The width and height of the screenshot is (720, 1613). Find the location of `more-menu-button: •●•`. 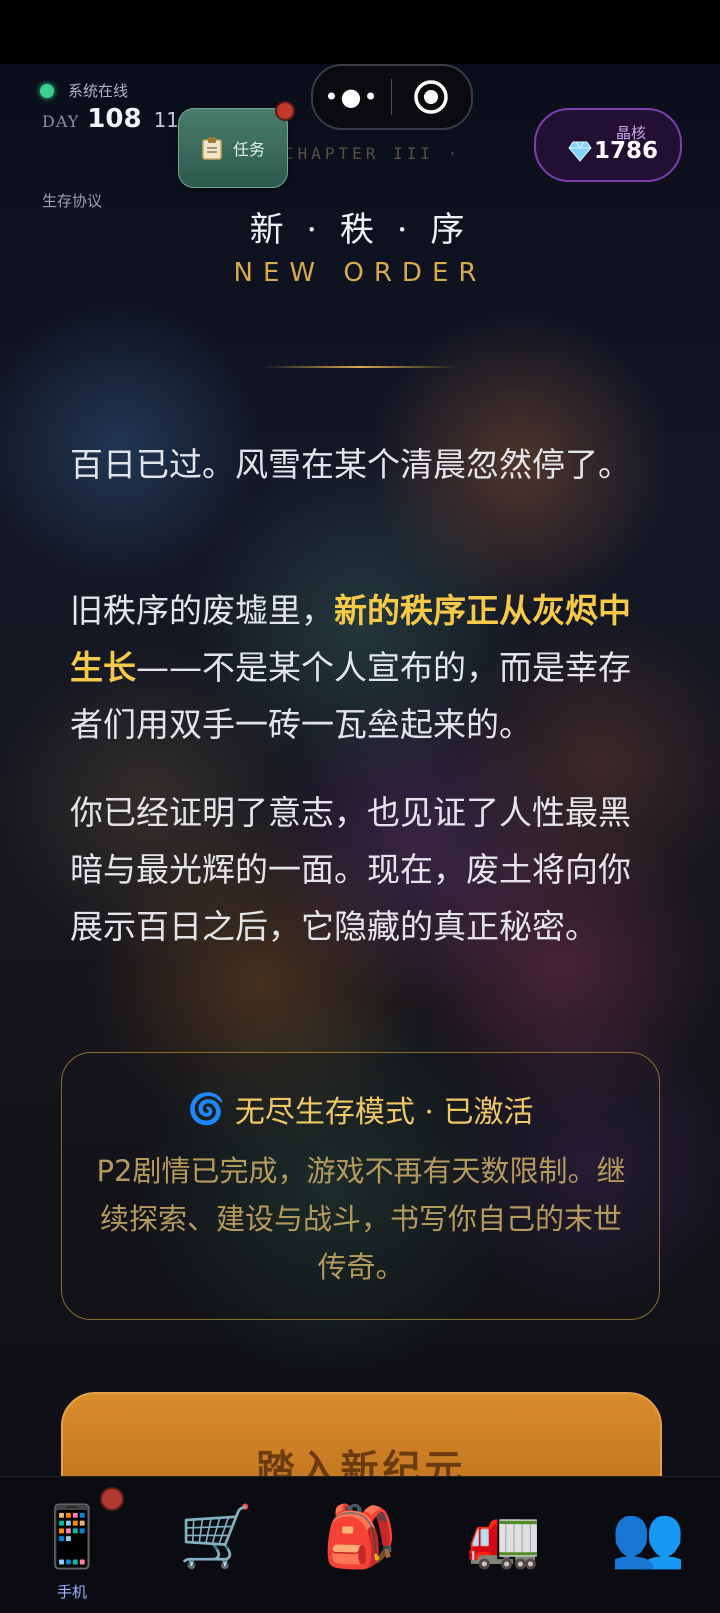

more-menu-button: •●• is located at coordinates (352, 97).